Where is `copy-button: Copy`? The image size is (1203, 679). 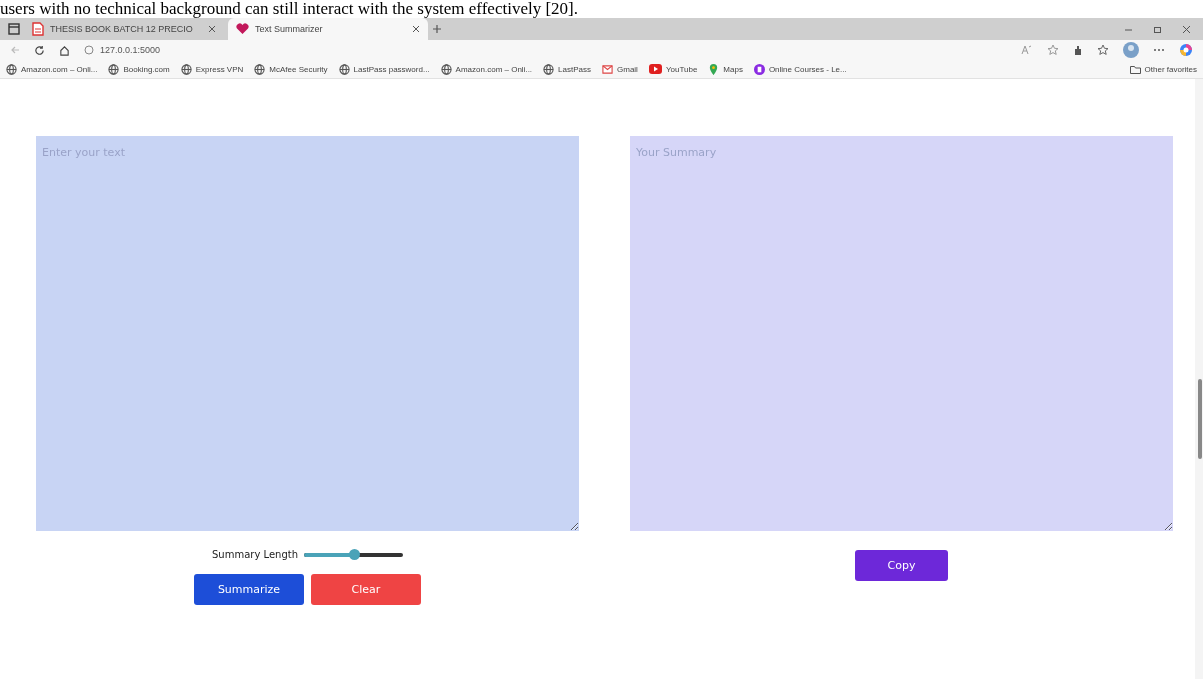
copy-button: Copy is located at coordinates (901, 565).